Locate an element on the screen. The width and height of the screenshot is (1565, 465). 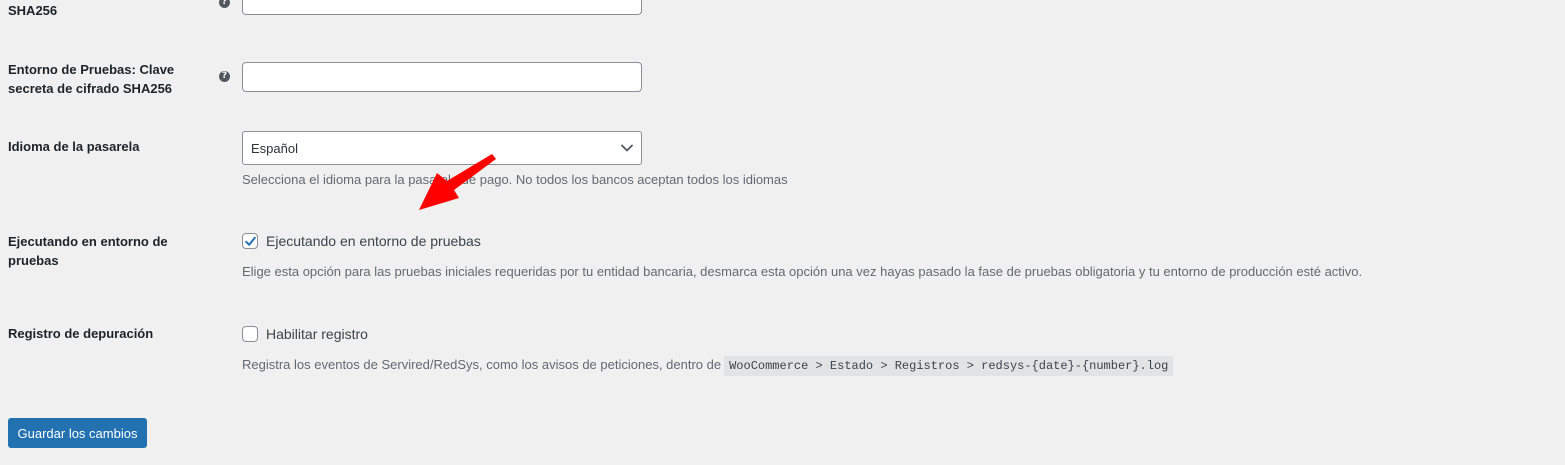
test-mode-checkbox-label: Ejecutando en entorno de pruebas is located at coordinates (373, 241).